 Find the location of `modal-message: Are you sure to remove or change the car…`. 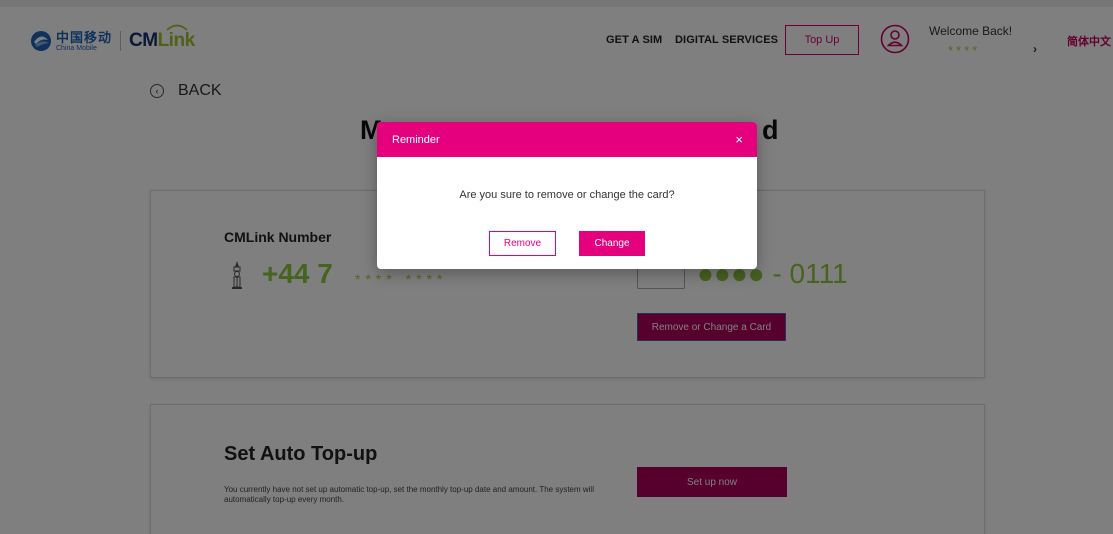

modal-message: Are you sure to remove or change the car… is located at coordinates (567, 195).